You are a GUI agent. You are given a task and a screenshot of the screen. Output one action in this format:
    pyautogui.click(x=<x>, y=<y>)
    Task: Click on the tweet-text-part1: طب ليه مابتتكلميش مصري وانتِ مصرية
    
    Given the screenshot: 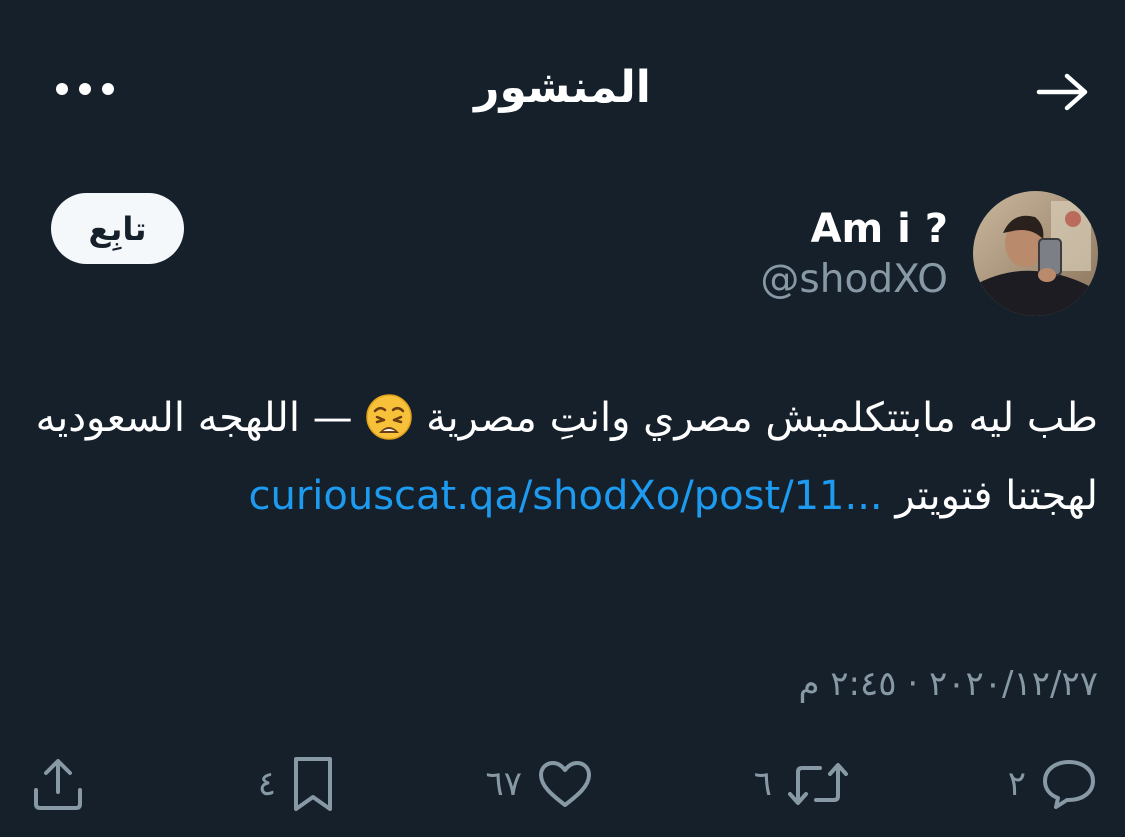 What is the action you would take?
    pyautogui.click(x=762, y=418)
    